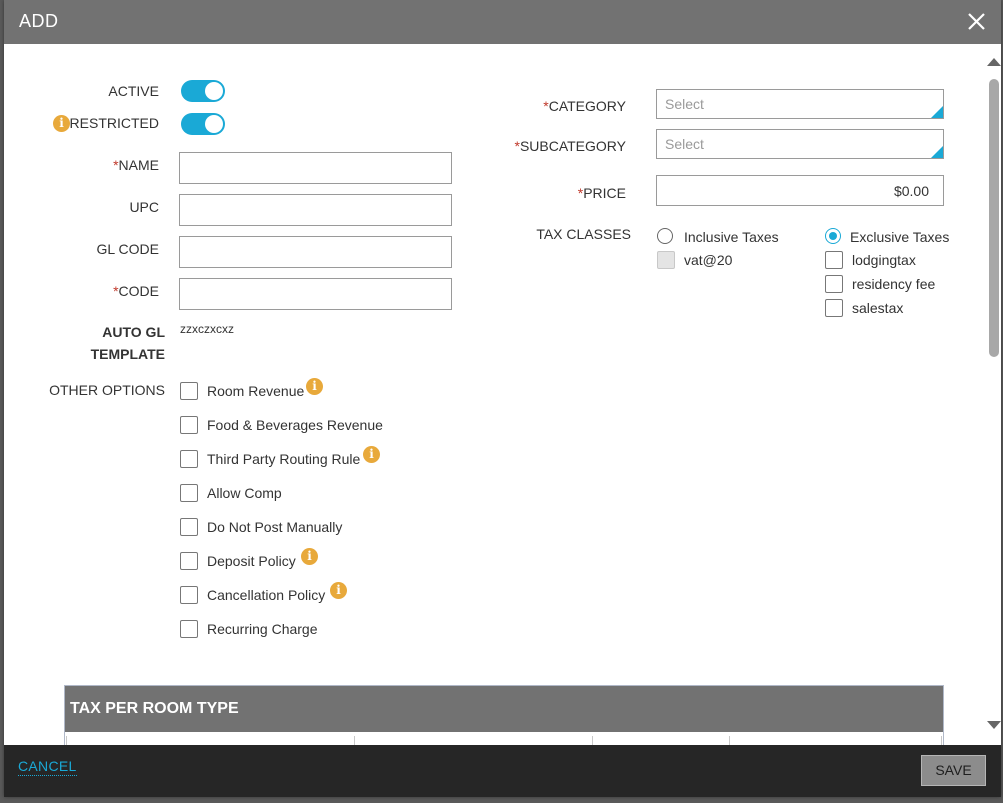 This screenshot has height=803, width=1003. What do you see at coordinates (189, 561) in the screenshot?
I see `deposit-policy-checkbox` at bounding box center [189, 561].